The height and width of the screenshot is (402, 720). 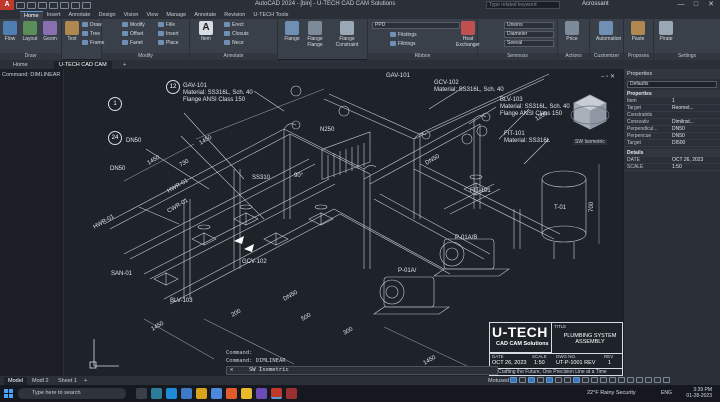 What do you see at coordinates (156, 393) in the screenshot?
I see `widgets-icon` at bounding box center [156, 393].